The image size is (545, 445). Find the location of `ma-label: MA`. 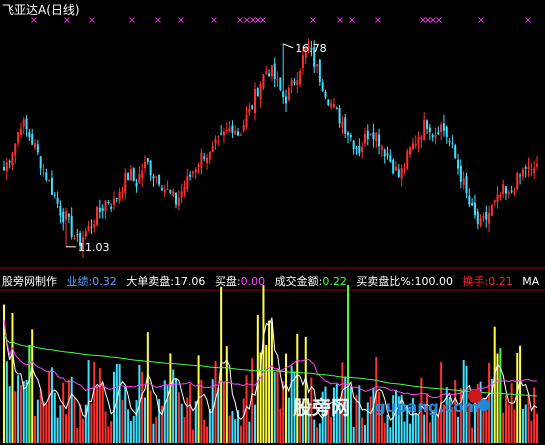

ma-label: MA is located at coordinates (531, 281).